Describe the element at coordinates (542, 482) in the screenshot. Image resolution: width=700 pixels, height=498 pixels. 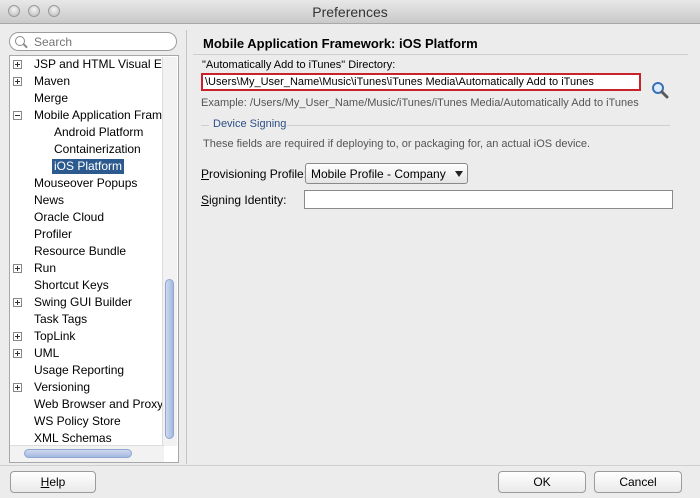
I see `ok-button: OK` at that location.